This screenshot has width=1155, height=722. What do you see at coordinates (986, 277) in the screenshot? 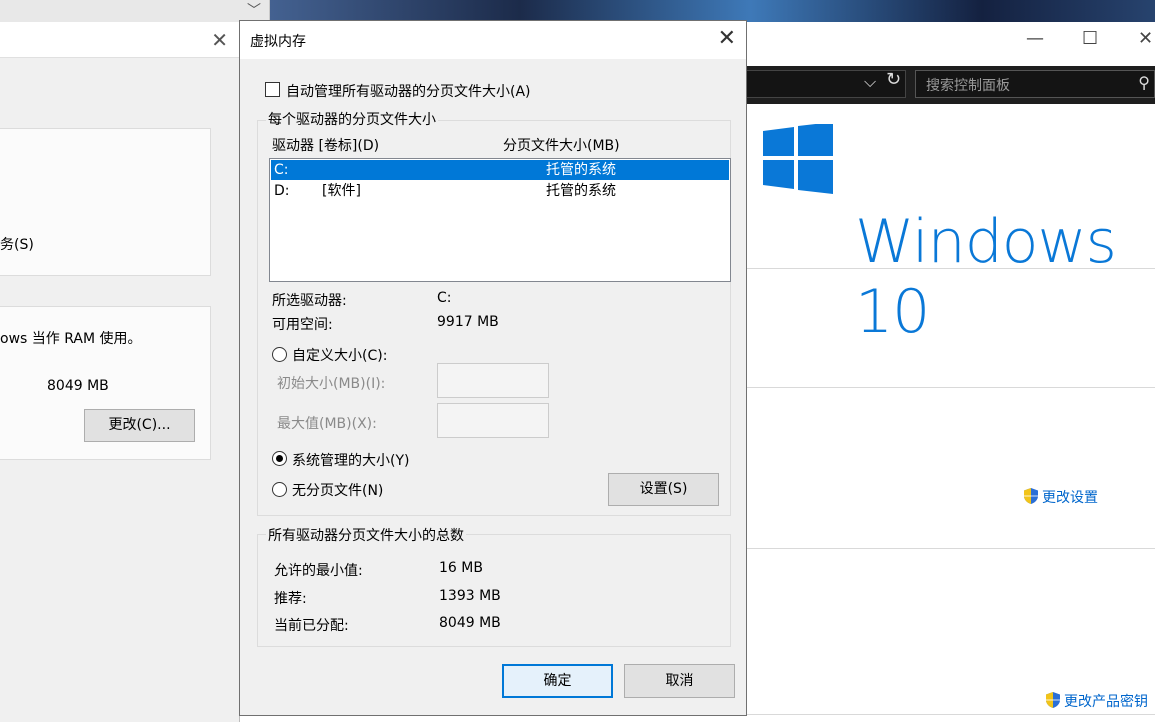
I see `windows-10-wordmark: Windows 10` at bounding box center [986, 277].